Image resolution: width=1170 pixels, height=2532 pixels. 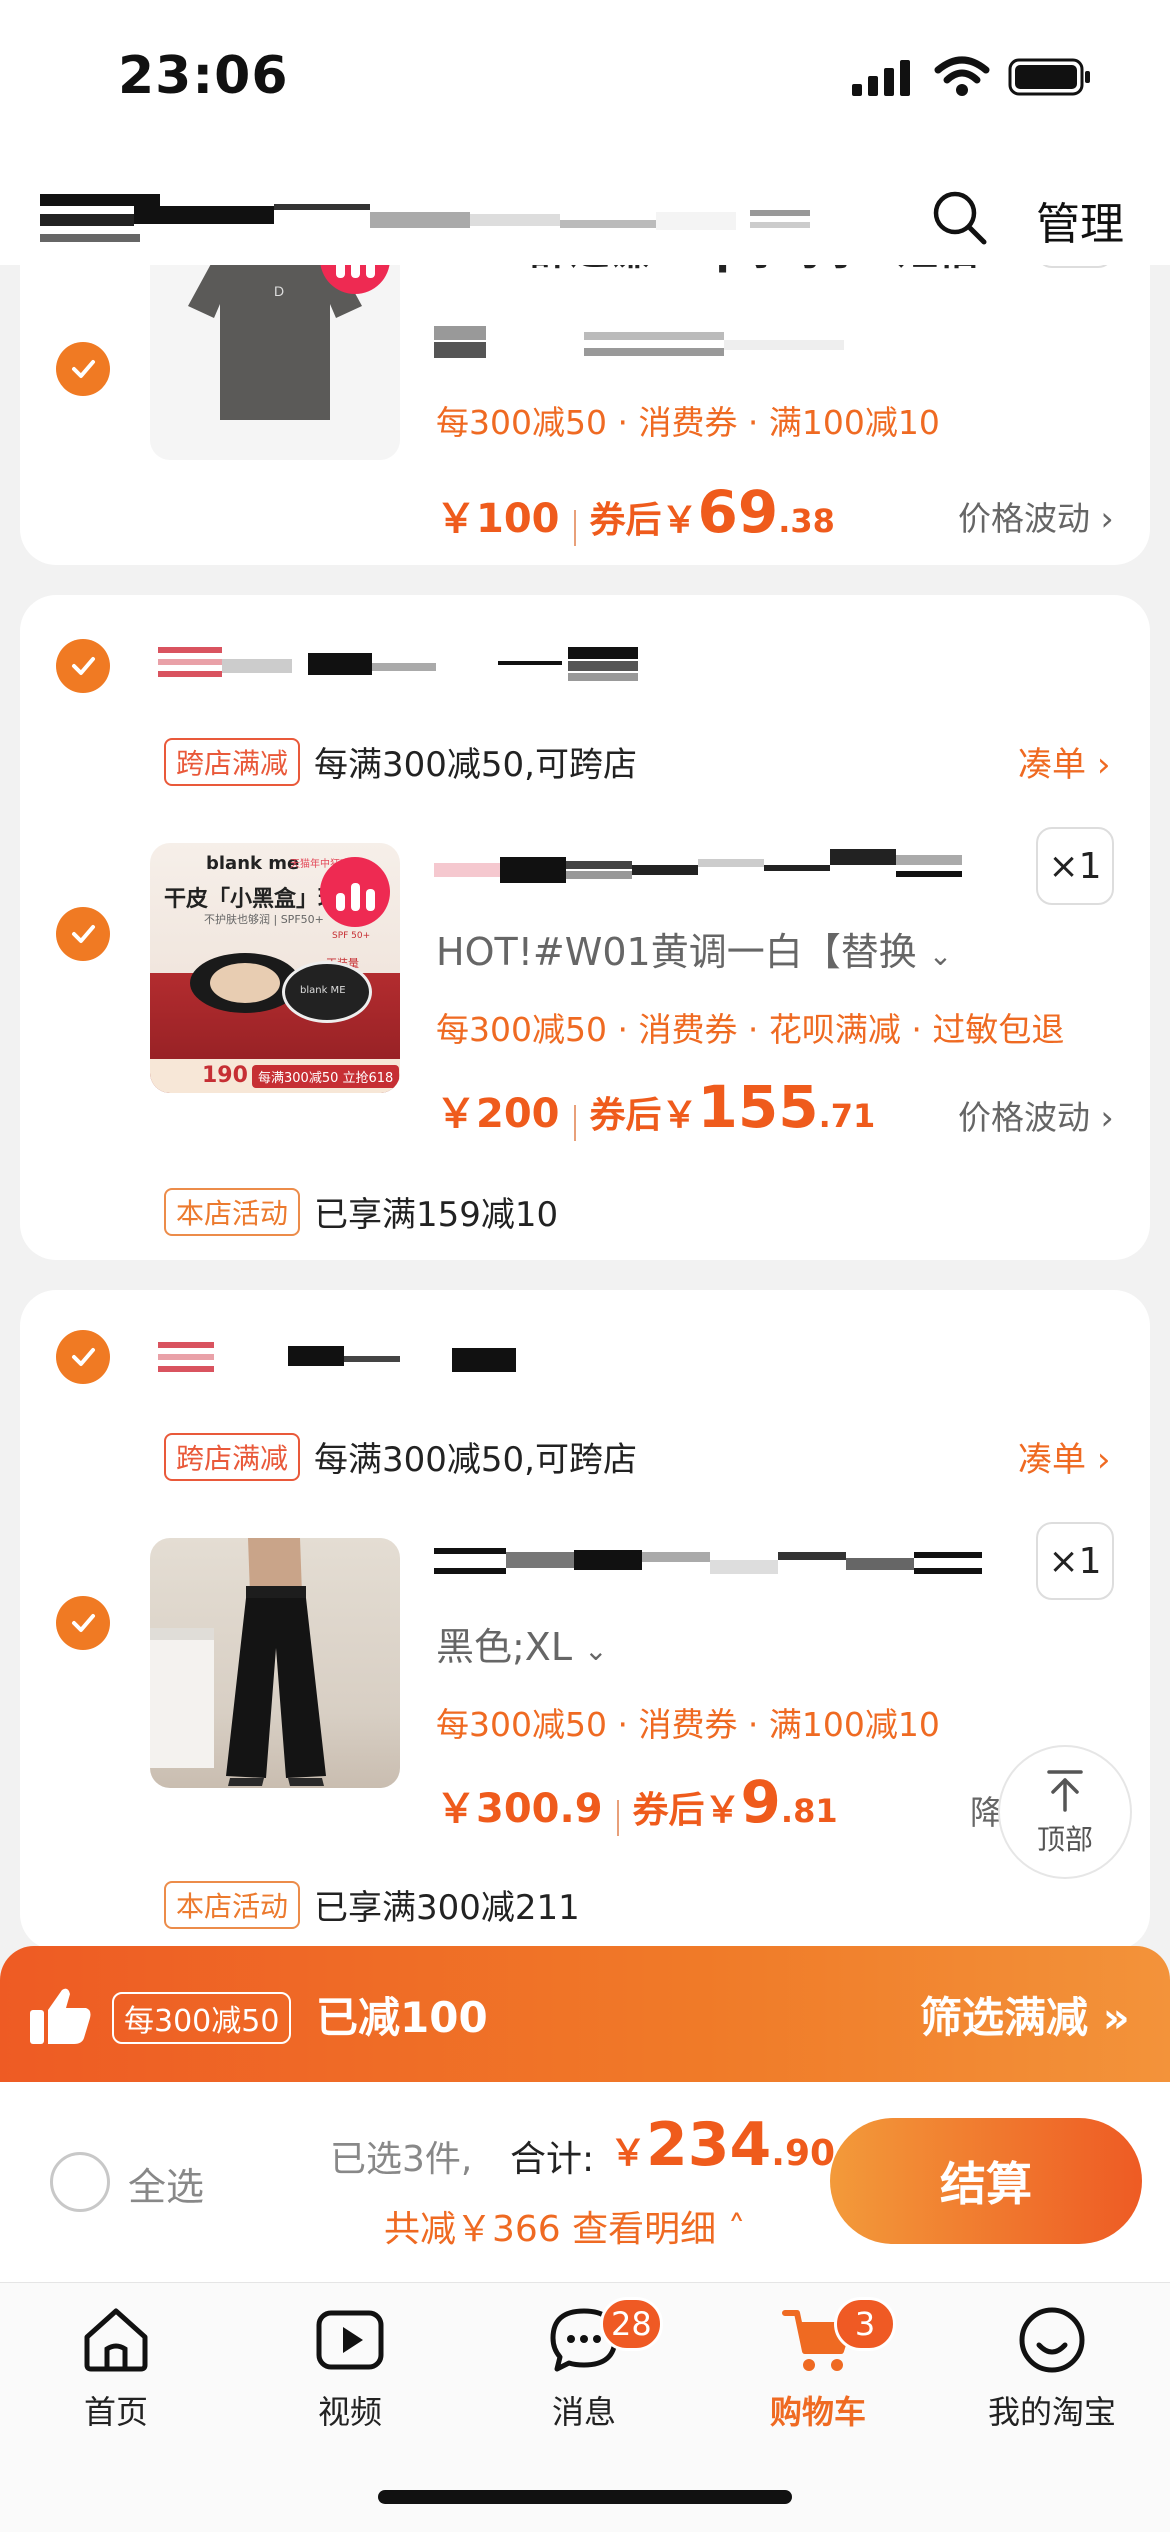 What do you see at coordinates (323, 990) in the screenshot?
I see `thumb-case-label: blank ME` at bounding box center [323, 990].